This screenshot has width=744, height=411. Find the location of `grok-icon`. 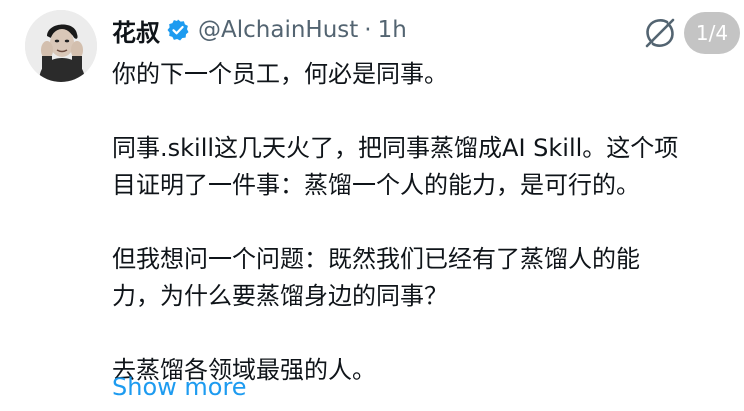

grok-icon is located at coordinates (660, 33).